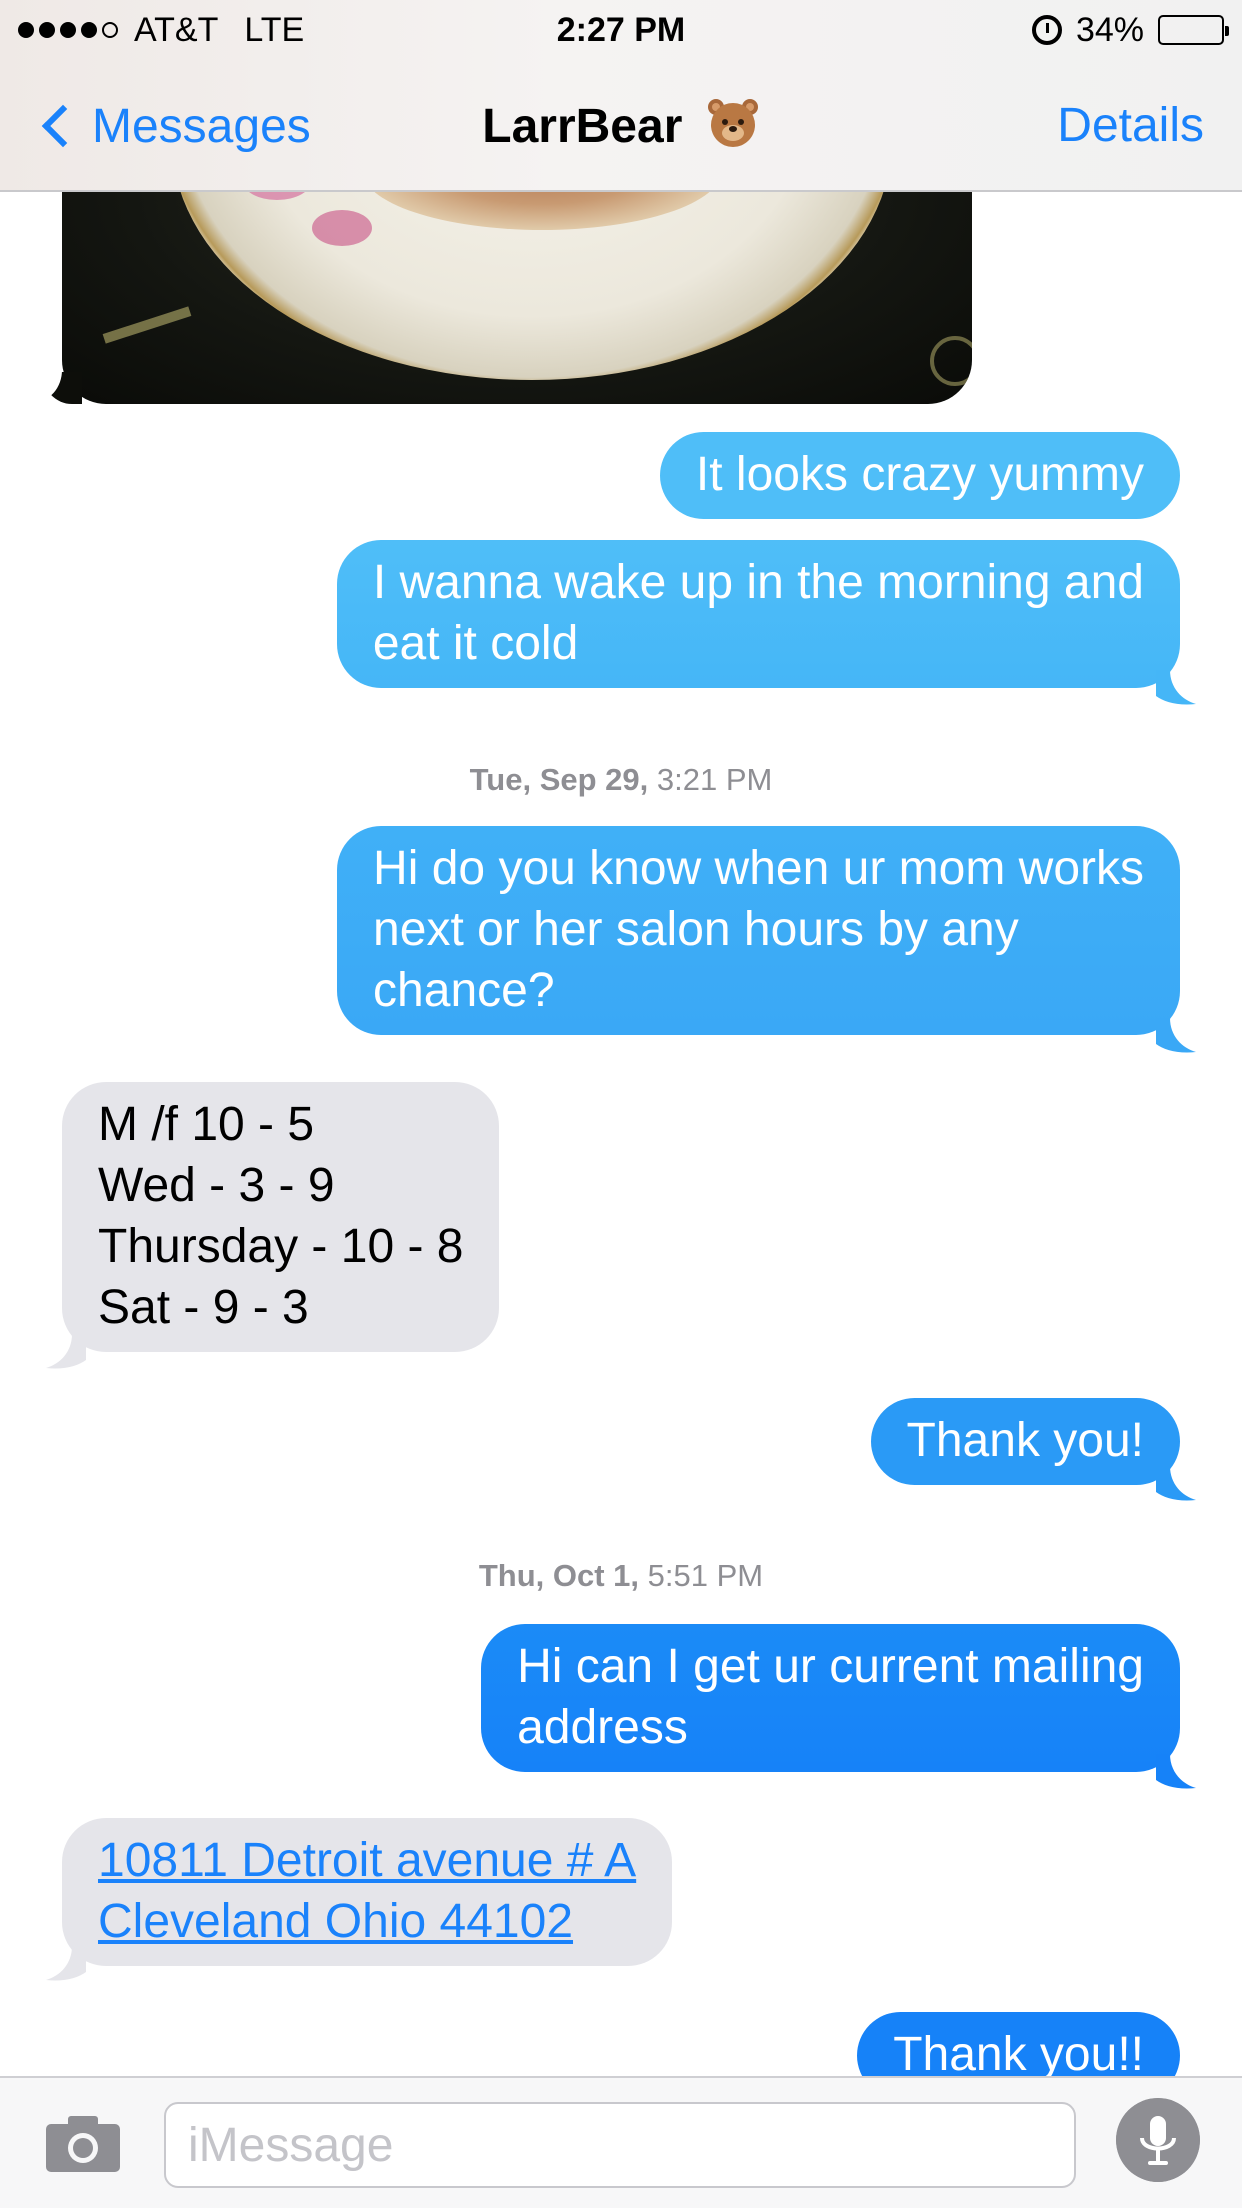 This screenshot has width=1242, height=2208. I want to click on message-text: M /f 10 - 5, so click(206, 1124).